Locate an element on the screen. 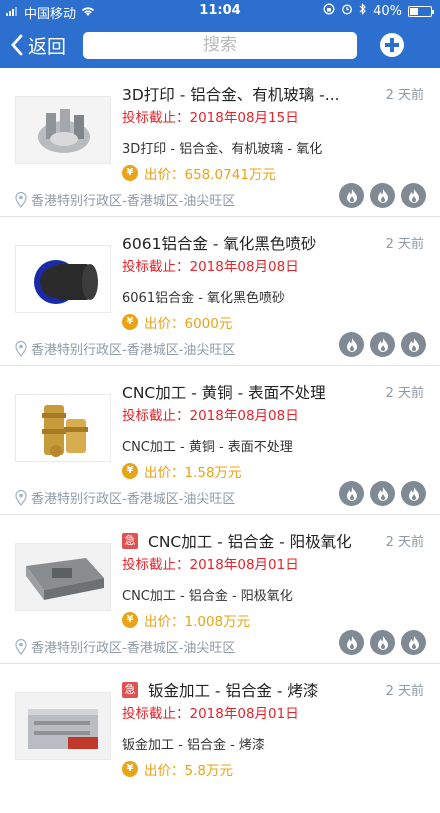 The width and height of the screenshot is (440, 813). title-row: 急 CNC加工 - 铝合金 - 阳极氧化 is located at coordinates (247, 541).